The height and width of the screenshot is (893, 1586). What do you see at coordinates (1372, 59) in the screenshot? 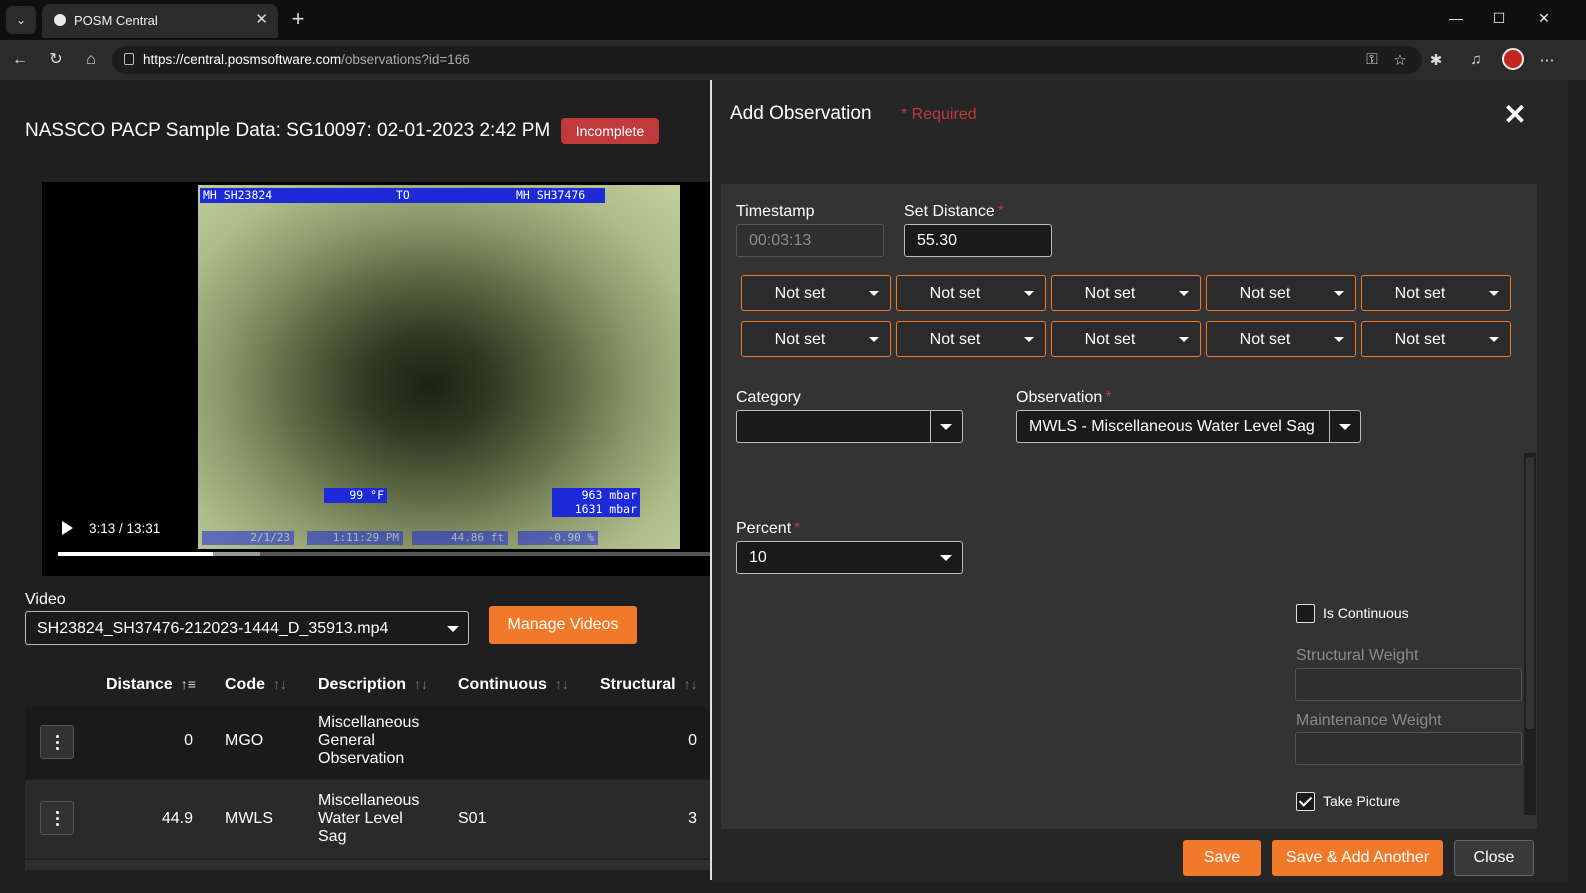
I see `key-icon: ⚿` at bounding box center [1372, 59].